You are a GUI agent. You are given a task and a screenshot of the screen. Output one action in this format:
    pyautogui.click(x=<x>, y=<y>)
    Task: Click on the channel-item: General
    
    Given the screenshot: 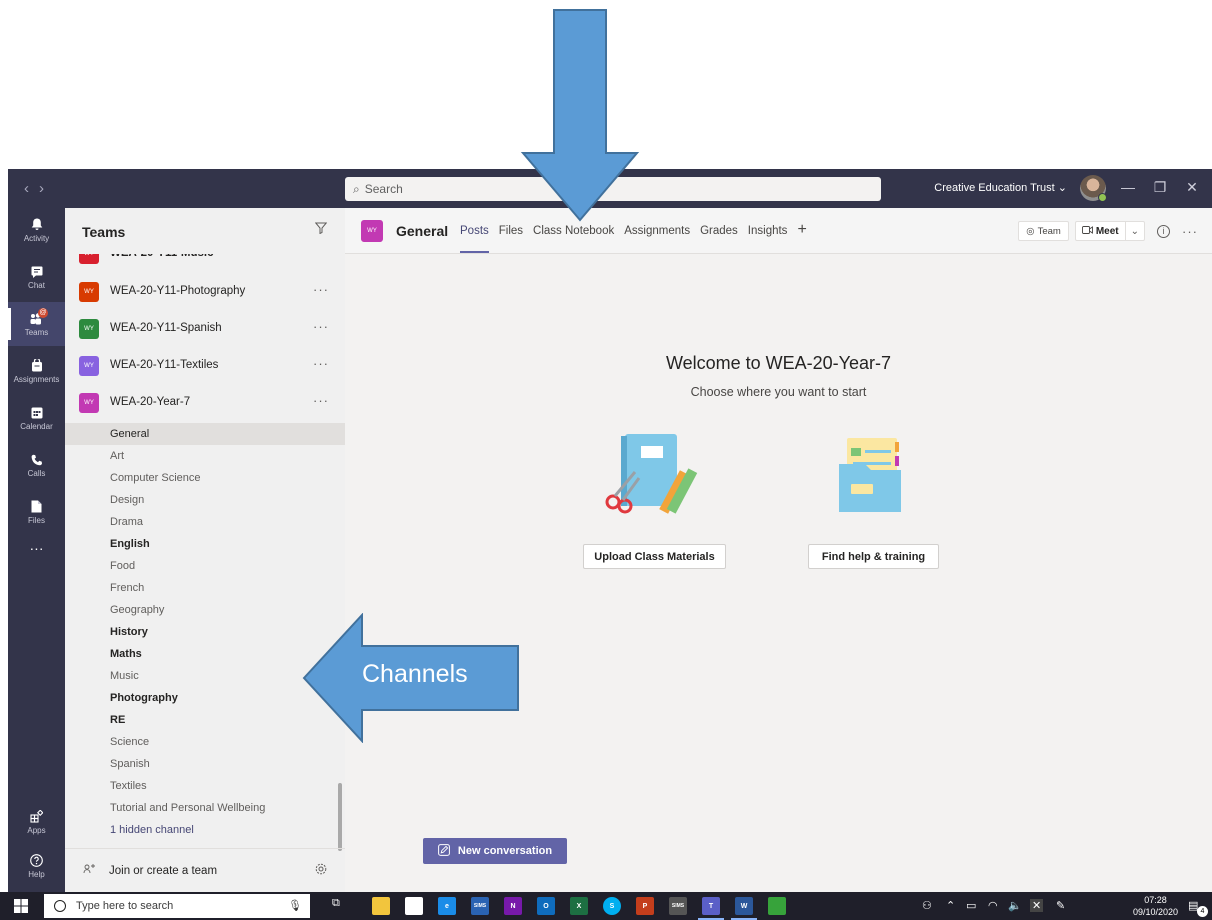 What is the action you would take?
    pyautogui.click(x=205, y=434)
    